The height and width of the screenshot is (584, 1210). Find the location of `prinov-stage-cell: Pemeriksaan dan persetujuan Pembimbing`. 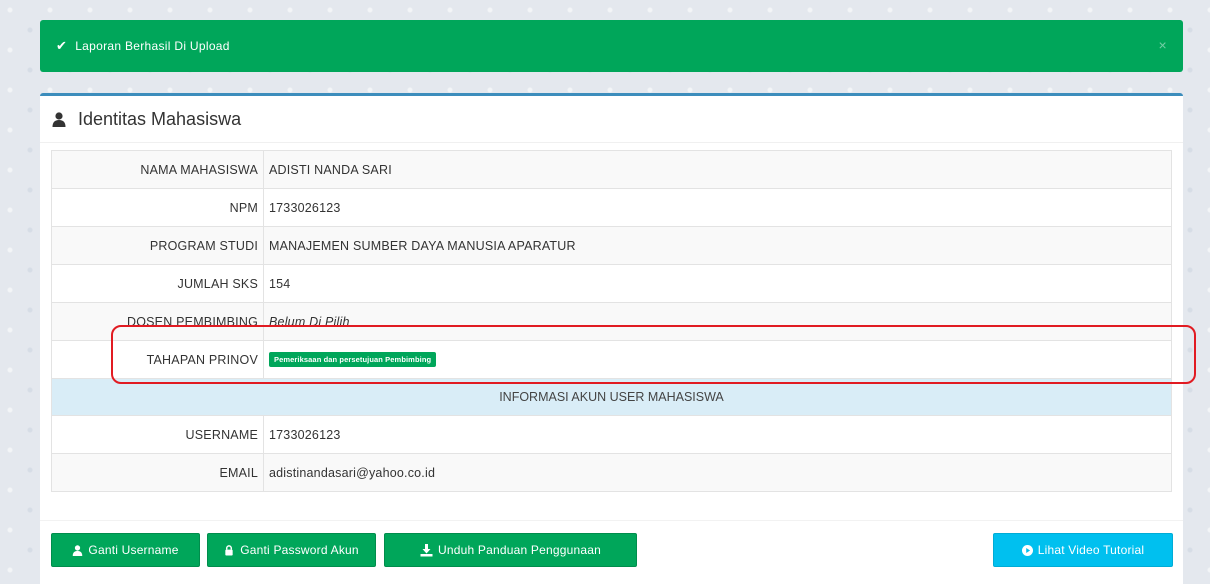

prinov-stage-cell: Pemeriksaan dan persetujuan Pembimbing is located at coordinates (717, 359).